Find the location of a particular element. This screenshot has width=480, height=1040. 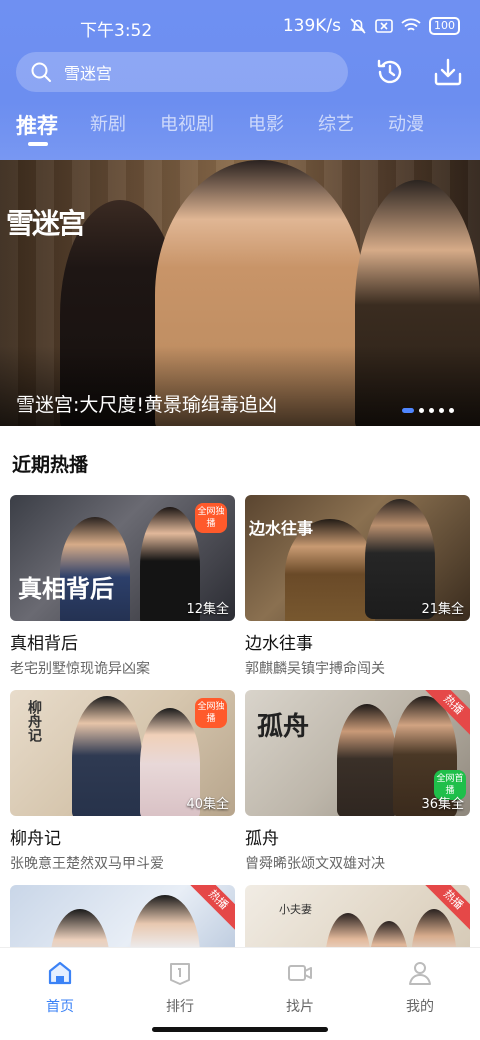

search-row: 雪迷宫 is located at coordinates (240, 72).